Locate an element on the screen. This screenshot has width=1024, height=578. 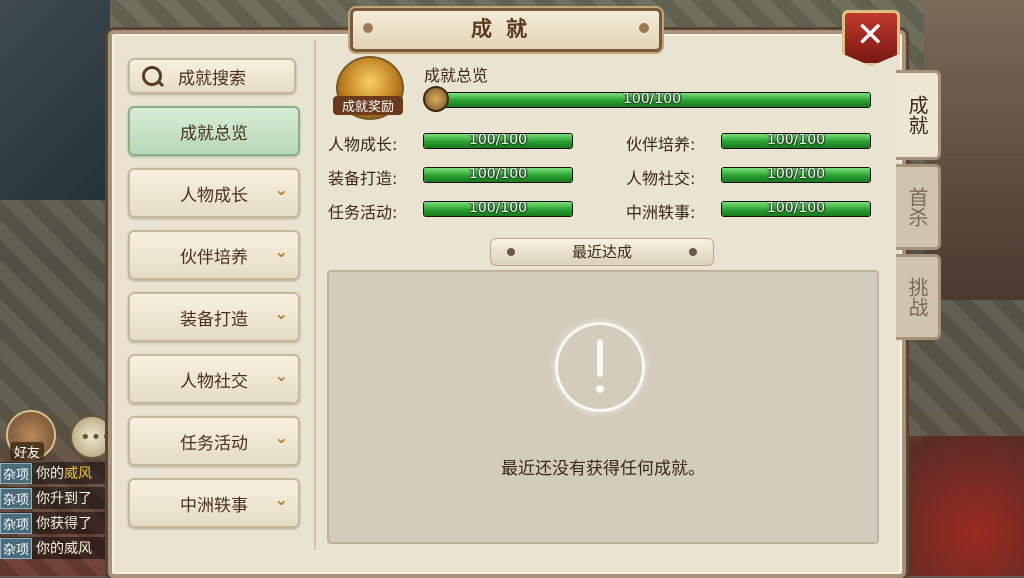
tab-achievements: 成就 is located at coordinates (918, 115).